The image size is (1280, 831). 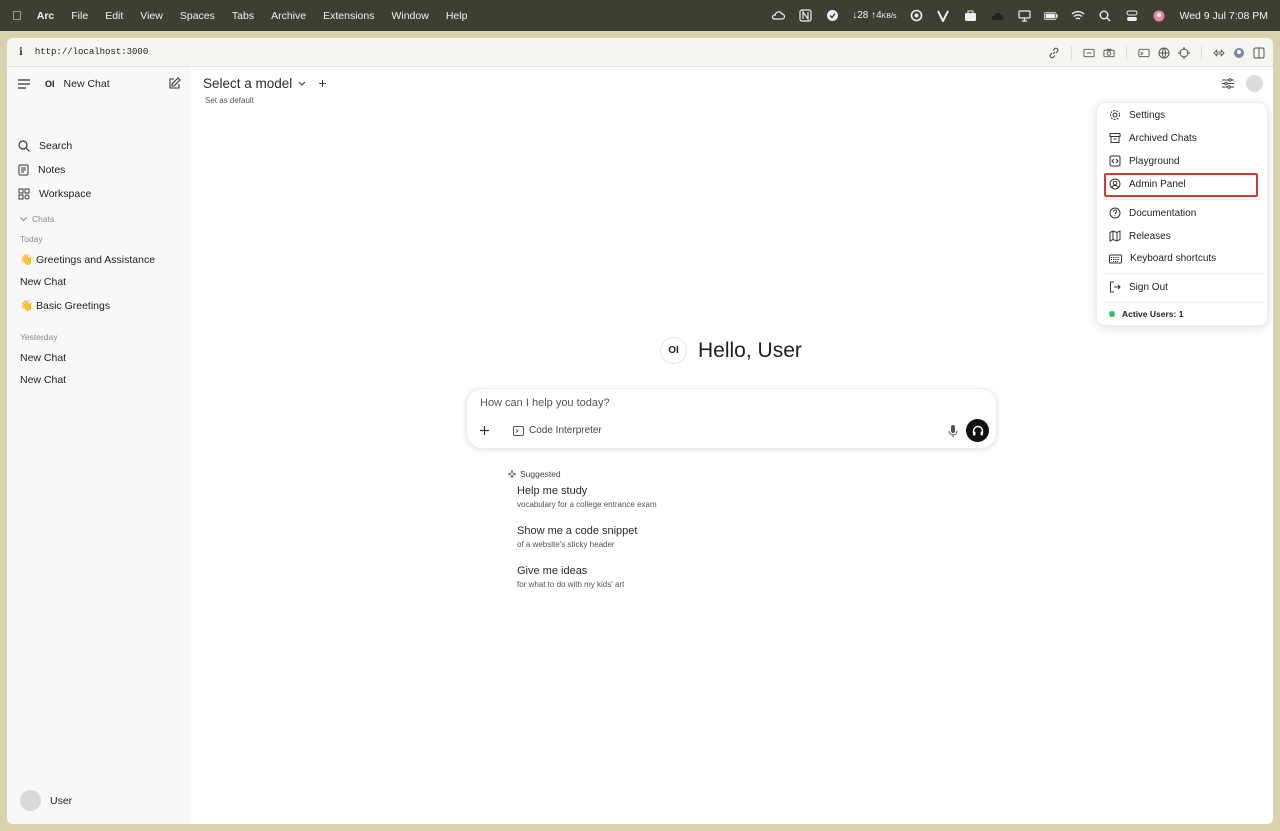 I want to click on site-info-icon: i, so click(x=21, y=52).